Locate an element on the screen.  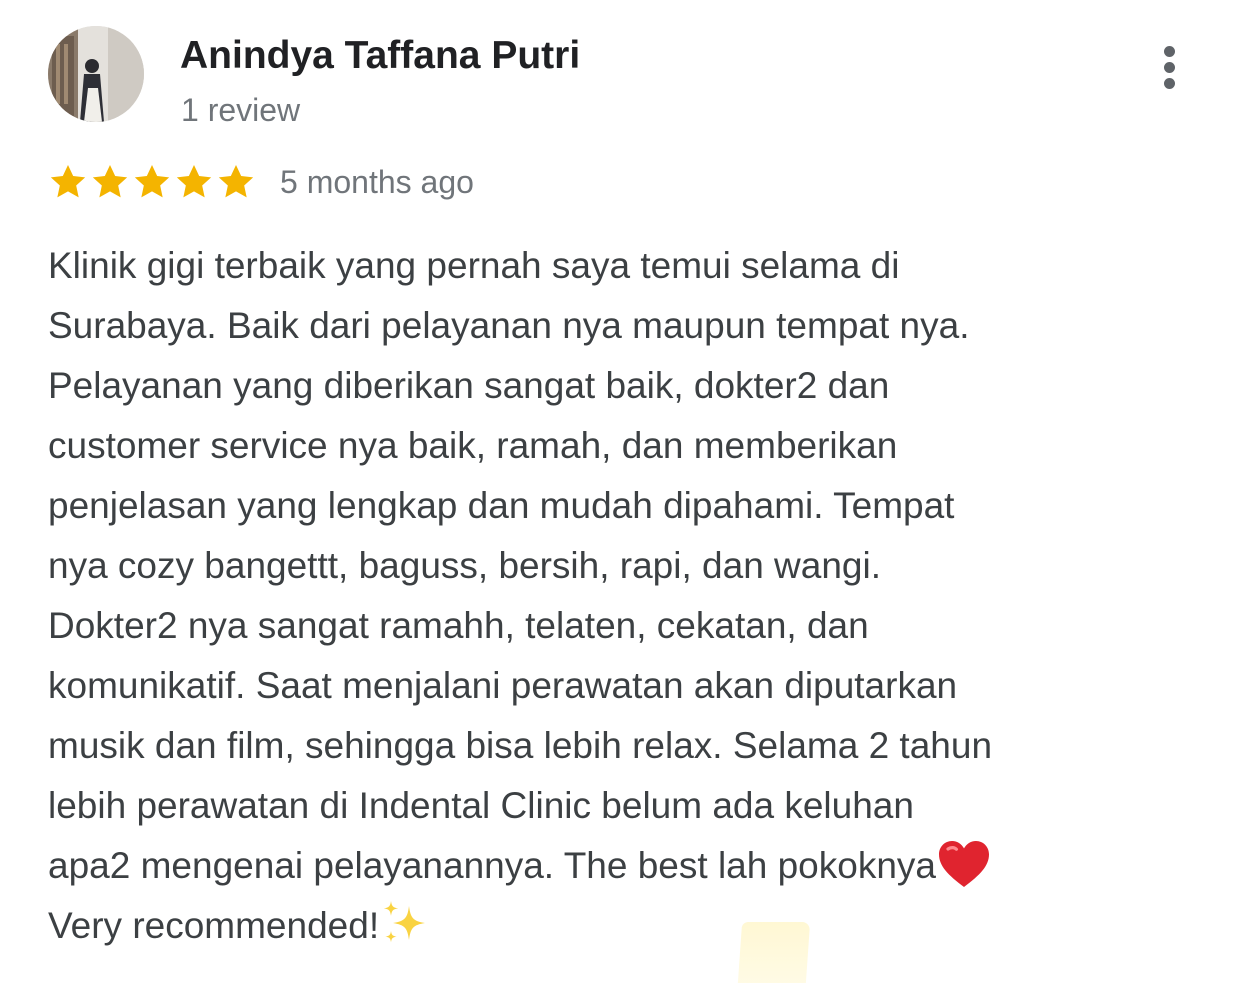
partial-decoration is located at coordinates (774, 952).